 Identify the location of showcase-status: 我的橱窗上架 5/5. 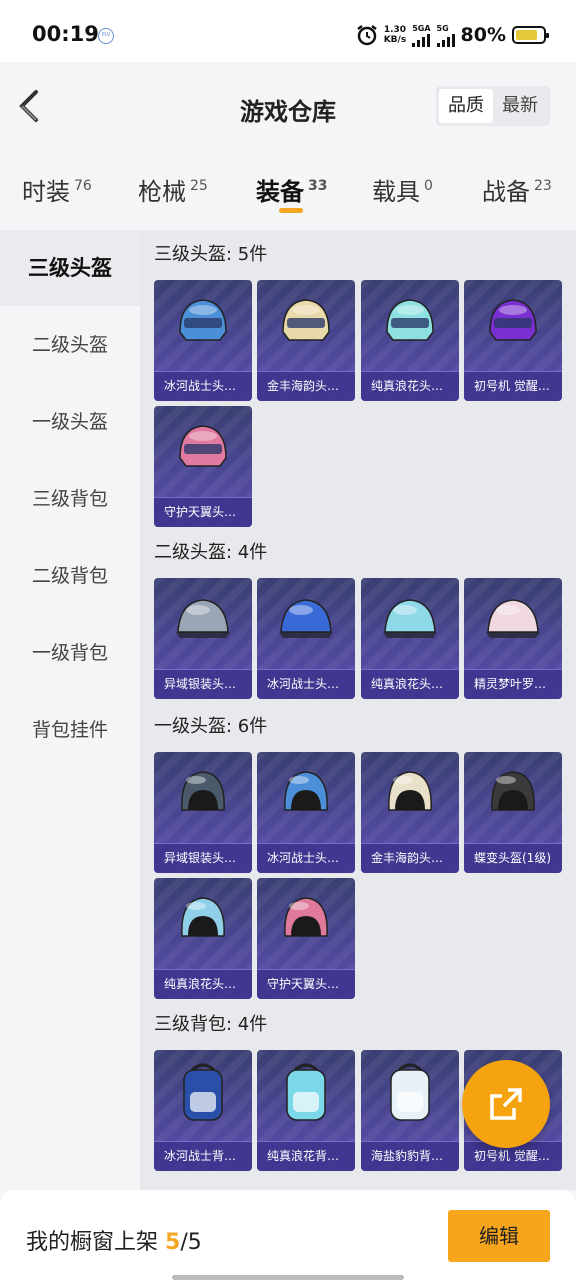
(114, 1240).